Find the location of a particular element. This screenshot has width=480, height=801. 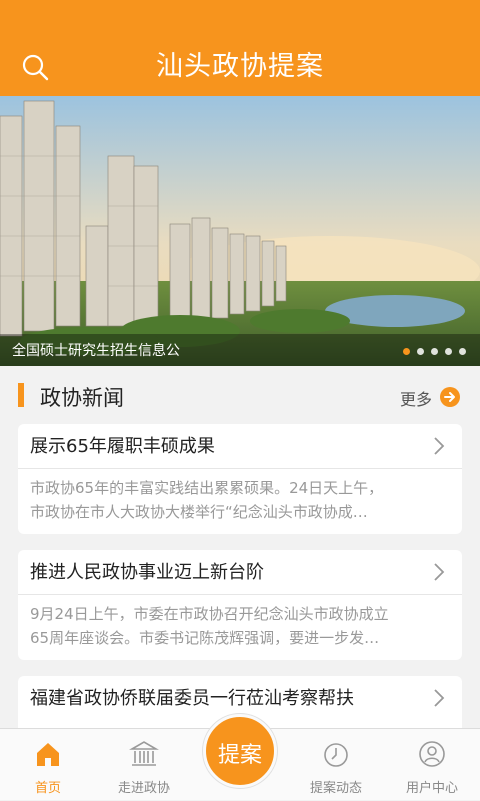

tab-user-center: 用户中心 is located at coordinates (432, 765).